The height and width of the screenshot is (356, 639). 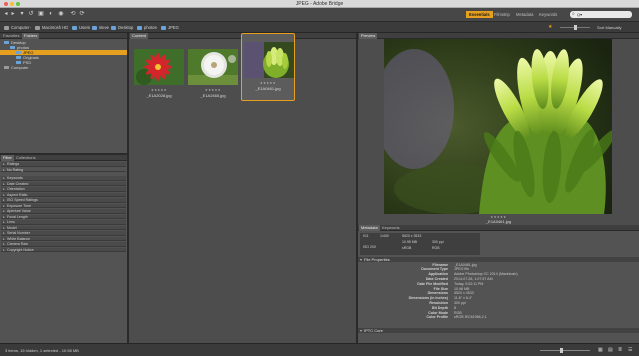 I want to click on filter-focal-length: Focal Length, so click(x=63, y=216).